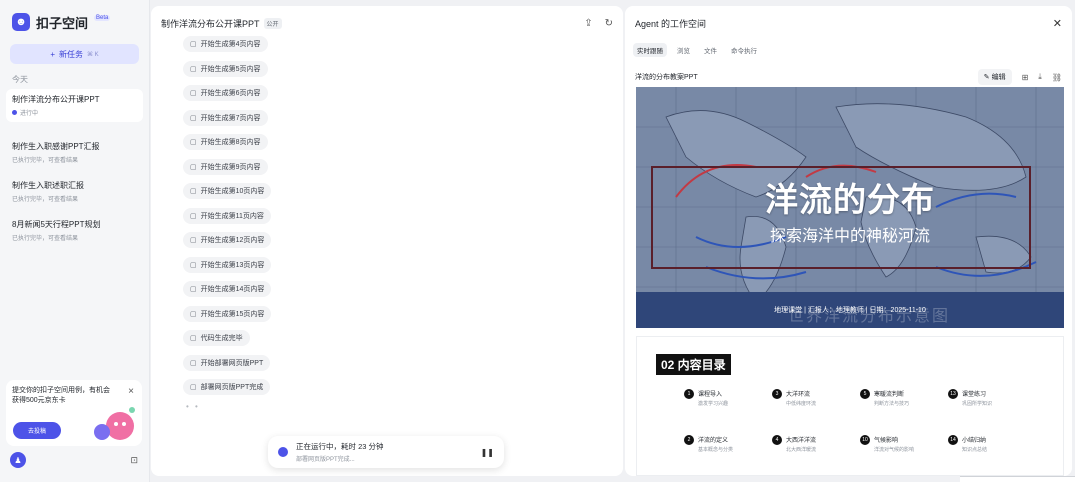  Describe the element at coordinates (52, 54) in the screenshot. I see `plus-icon: +` at that location.